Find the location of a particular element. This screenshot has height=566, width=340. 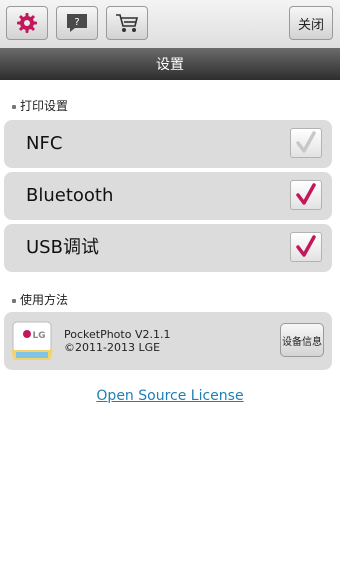

section-header: 使用方法 is located at coordinates (44, 300).